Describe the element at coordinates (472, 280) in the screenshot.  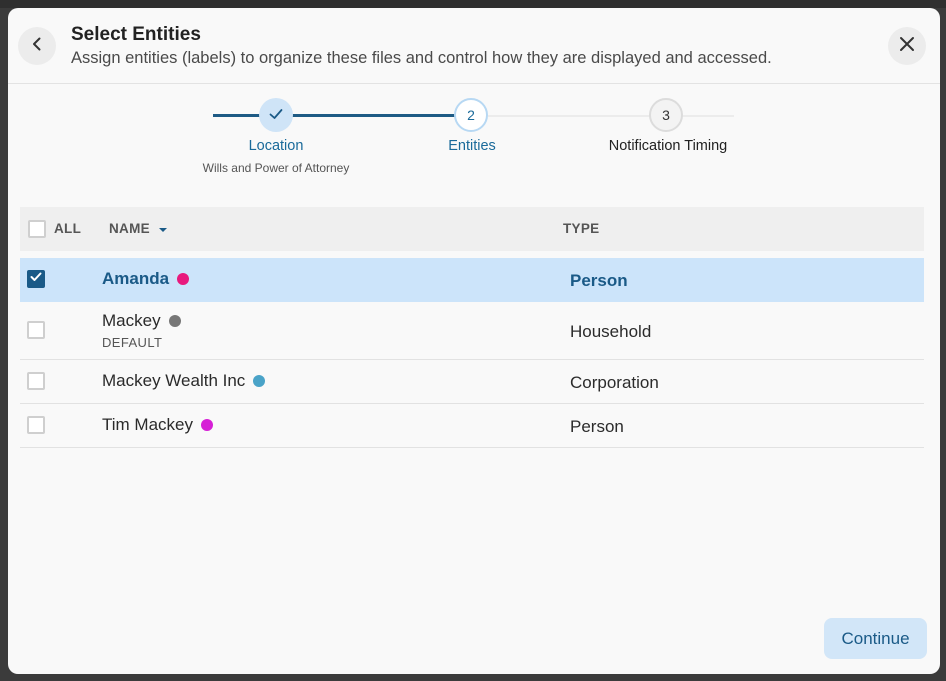
I see `table-row: Amanda Person` at that location.